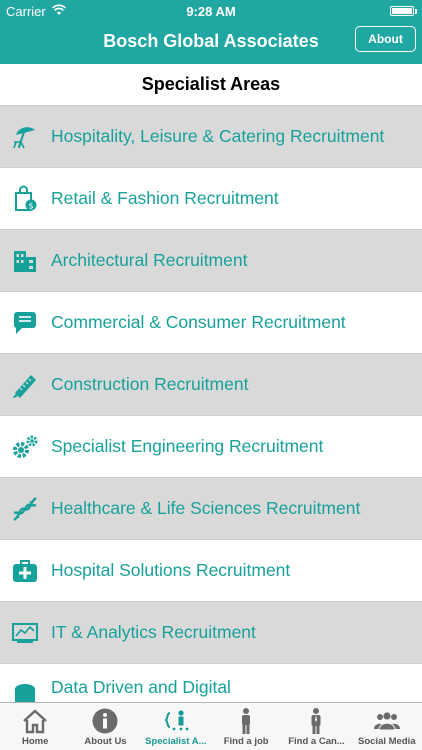 Image resolution: width=422 pixels, height=750 pixels. I want to click on list-item: Architectural Recruitment, so click(211, 261).